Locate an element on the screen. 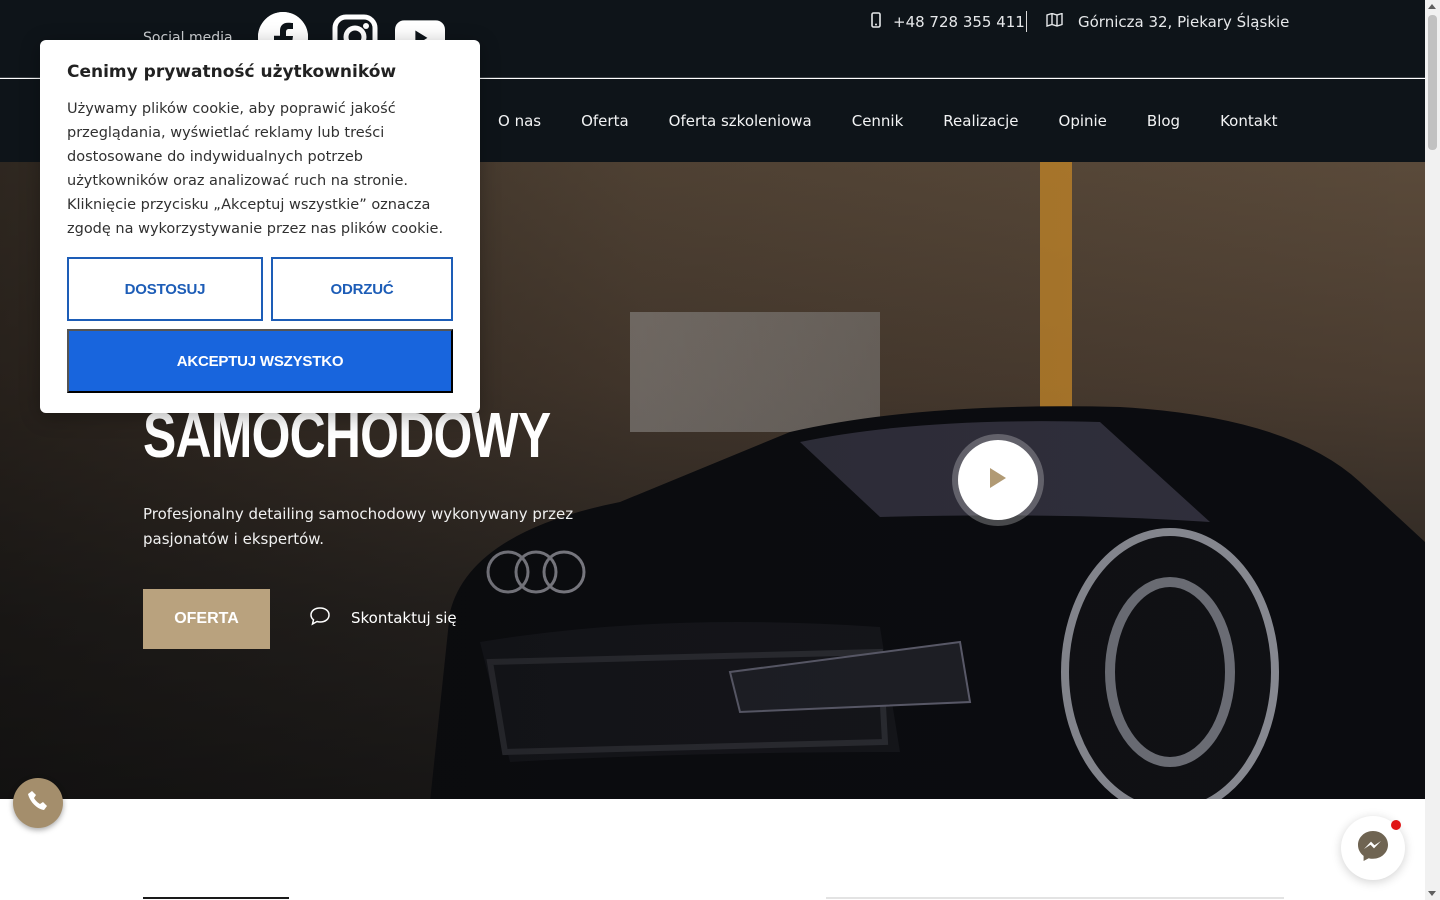 The image size is (1440, 900). nav-item-oferta: Oferta is located at coordinates (605, 121).